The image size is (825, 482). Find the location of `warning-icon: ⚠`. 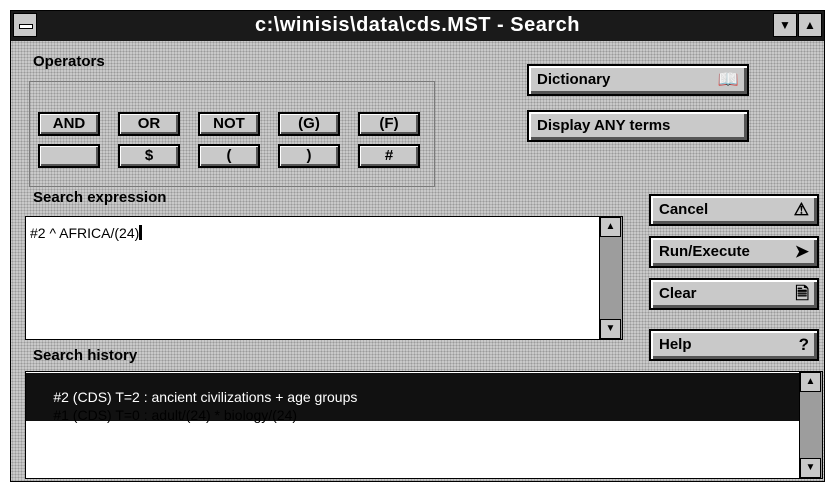

warning-icon: ⚠ is located at coordinates (801, 209).